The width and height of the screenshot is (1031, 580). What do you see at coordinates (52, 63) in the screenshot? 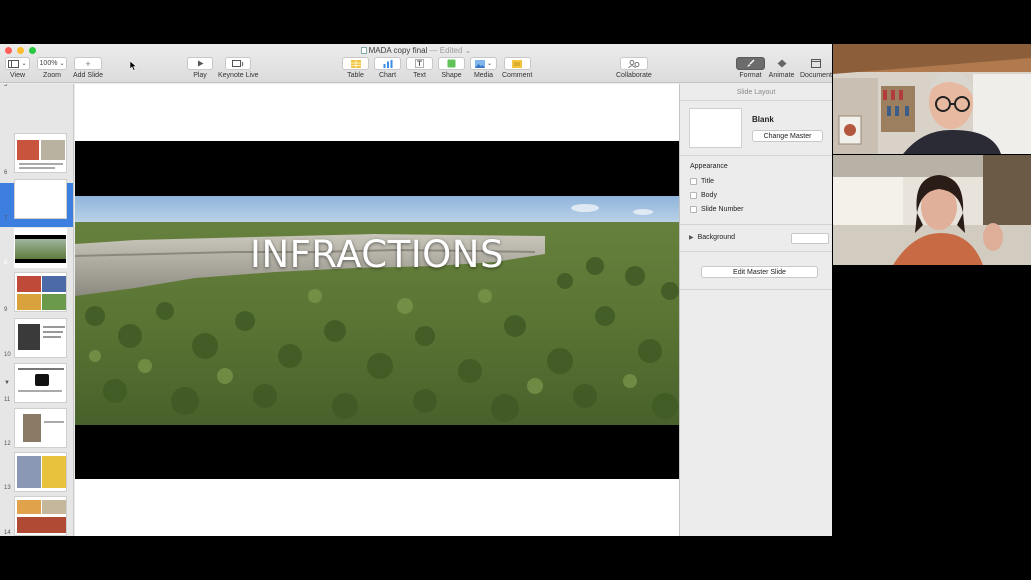
I see `zoom-select: 100% ⌄` at bounding box center [52, 63].